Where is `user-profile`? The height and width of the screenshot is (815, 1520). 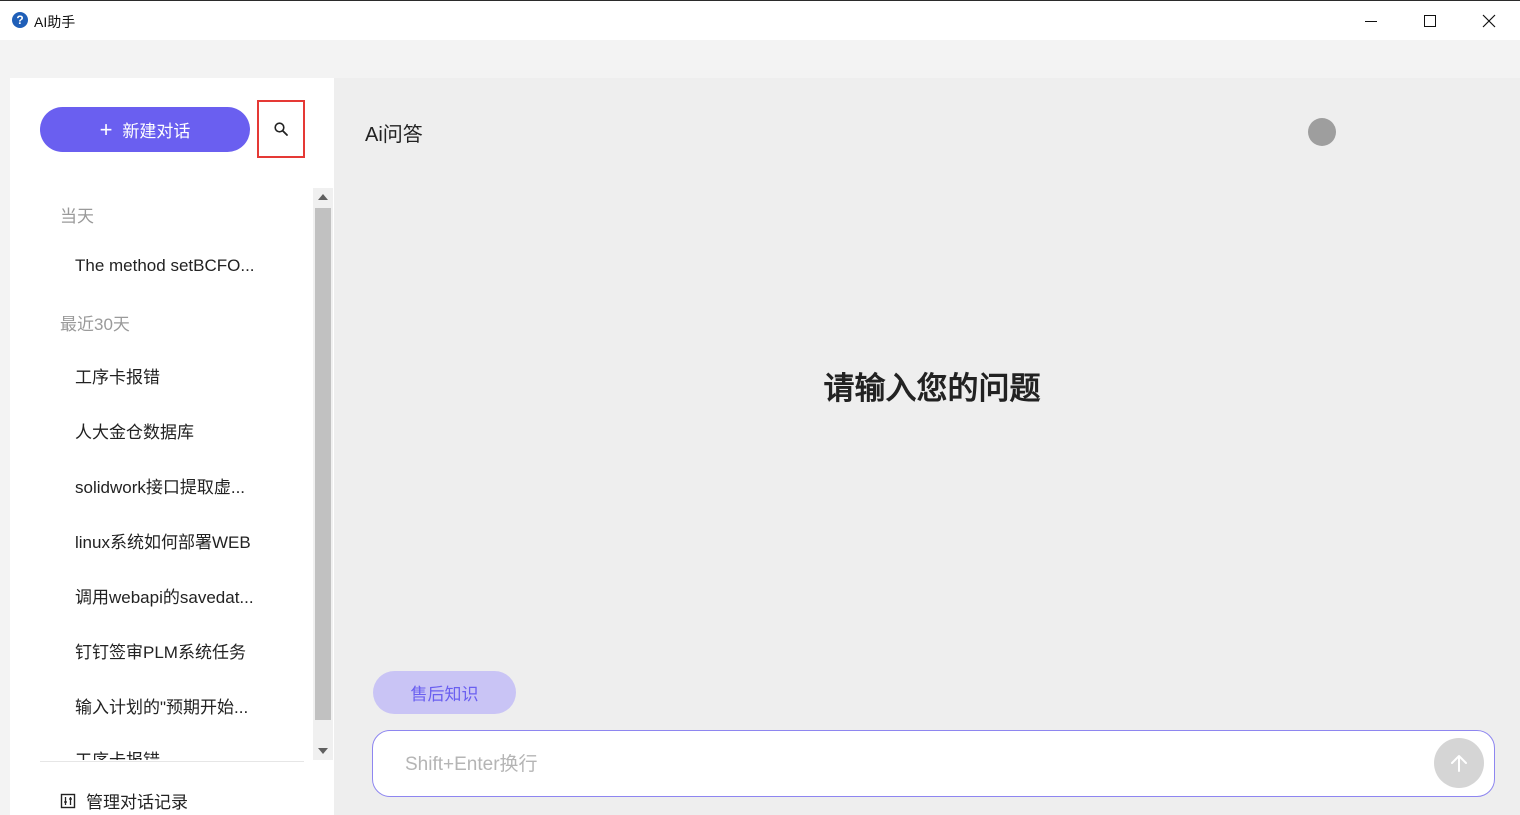 user-profile is located at coordinates (1406, 132).